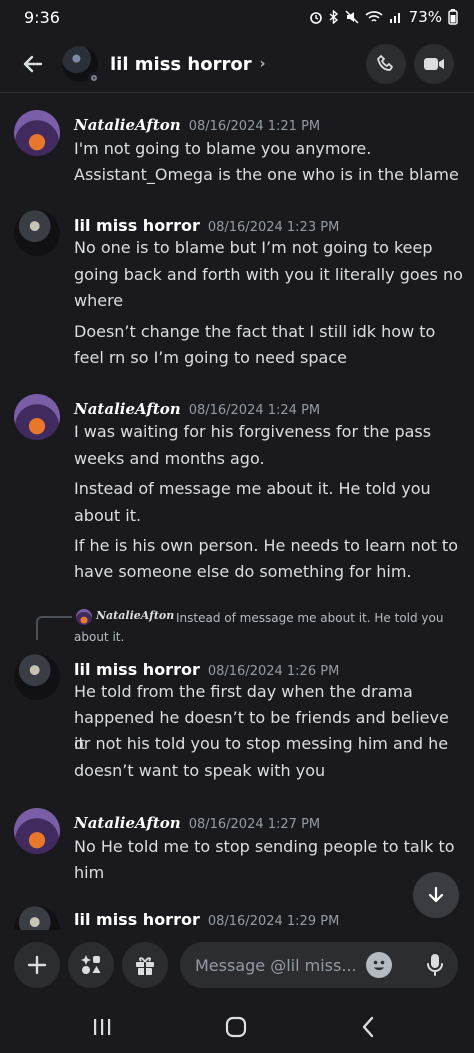 This screenshot has width=474, height=1053. I want to click on nav-recents-icon, so click(102, 1027).